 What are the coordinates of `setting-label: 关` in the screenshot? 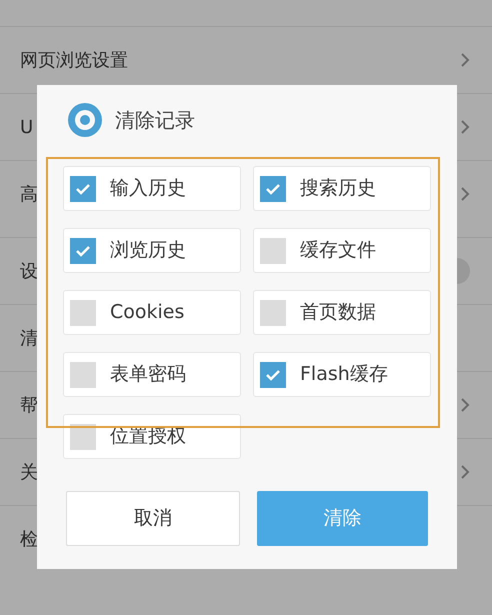 It's located at (29, 472).